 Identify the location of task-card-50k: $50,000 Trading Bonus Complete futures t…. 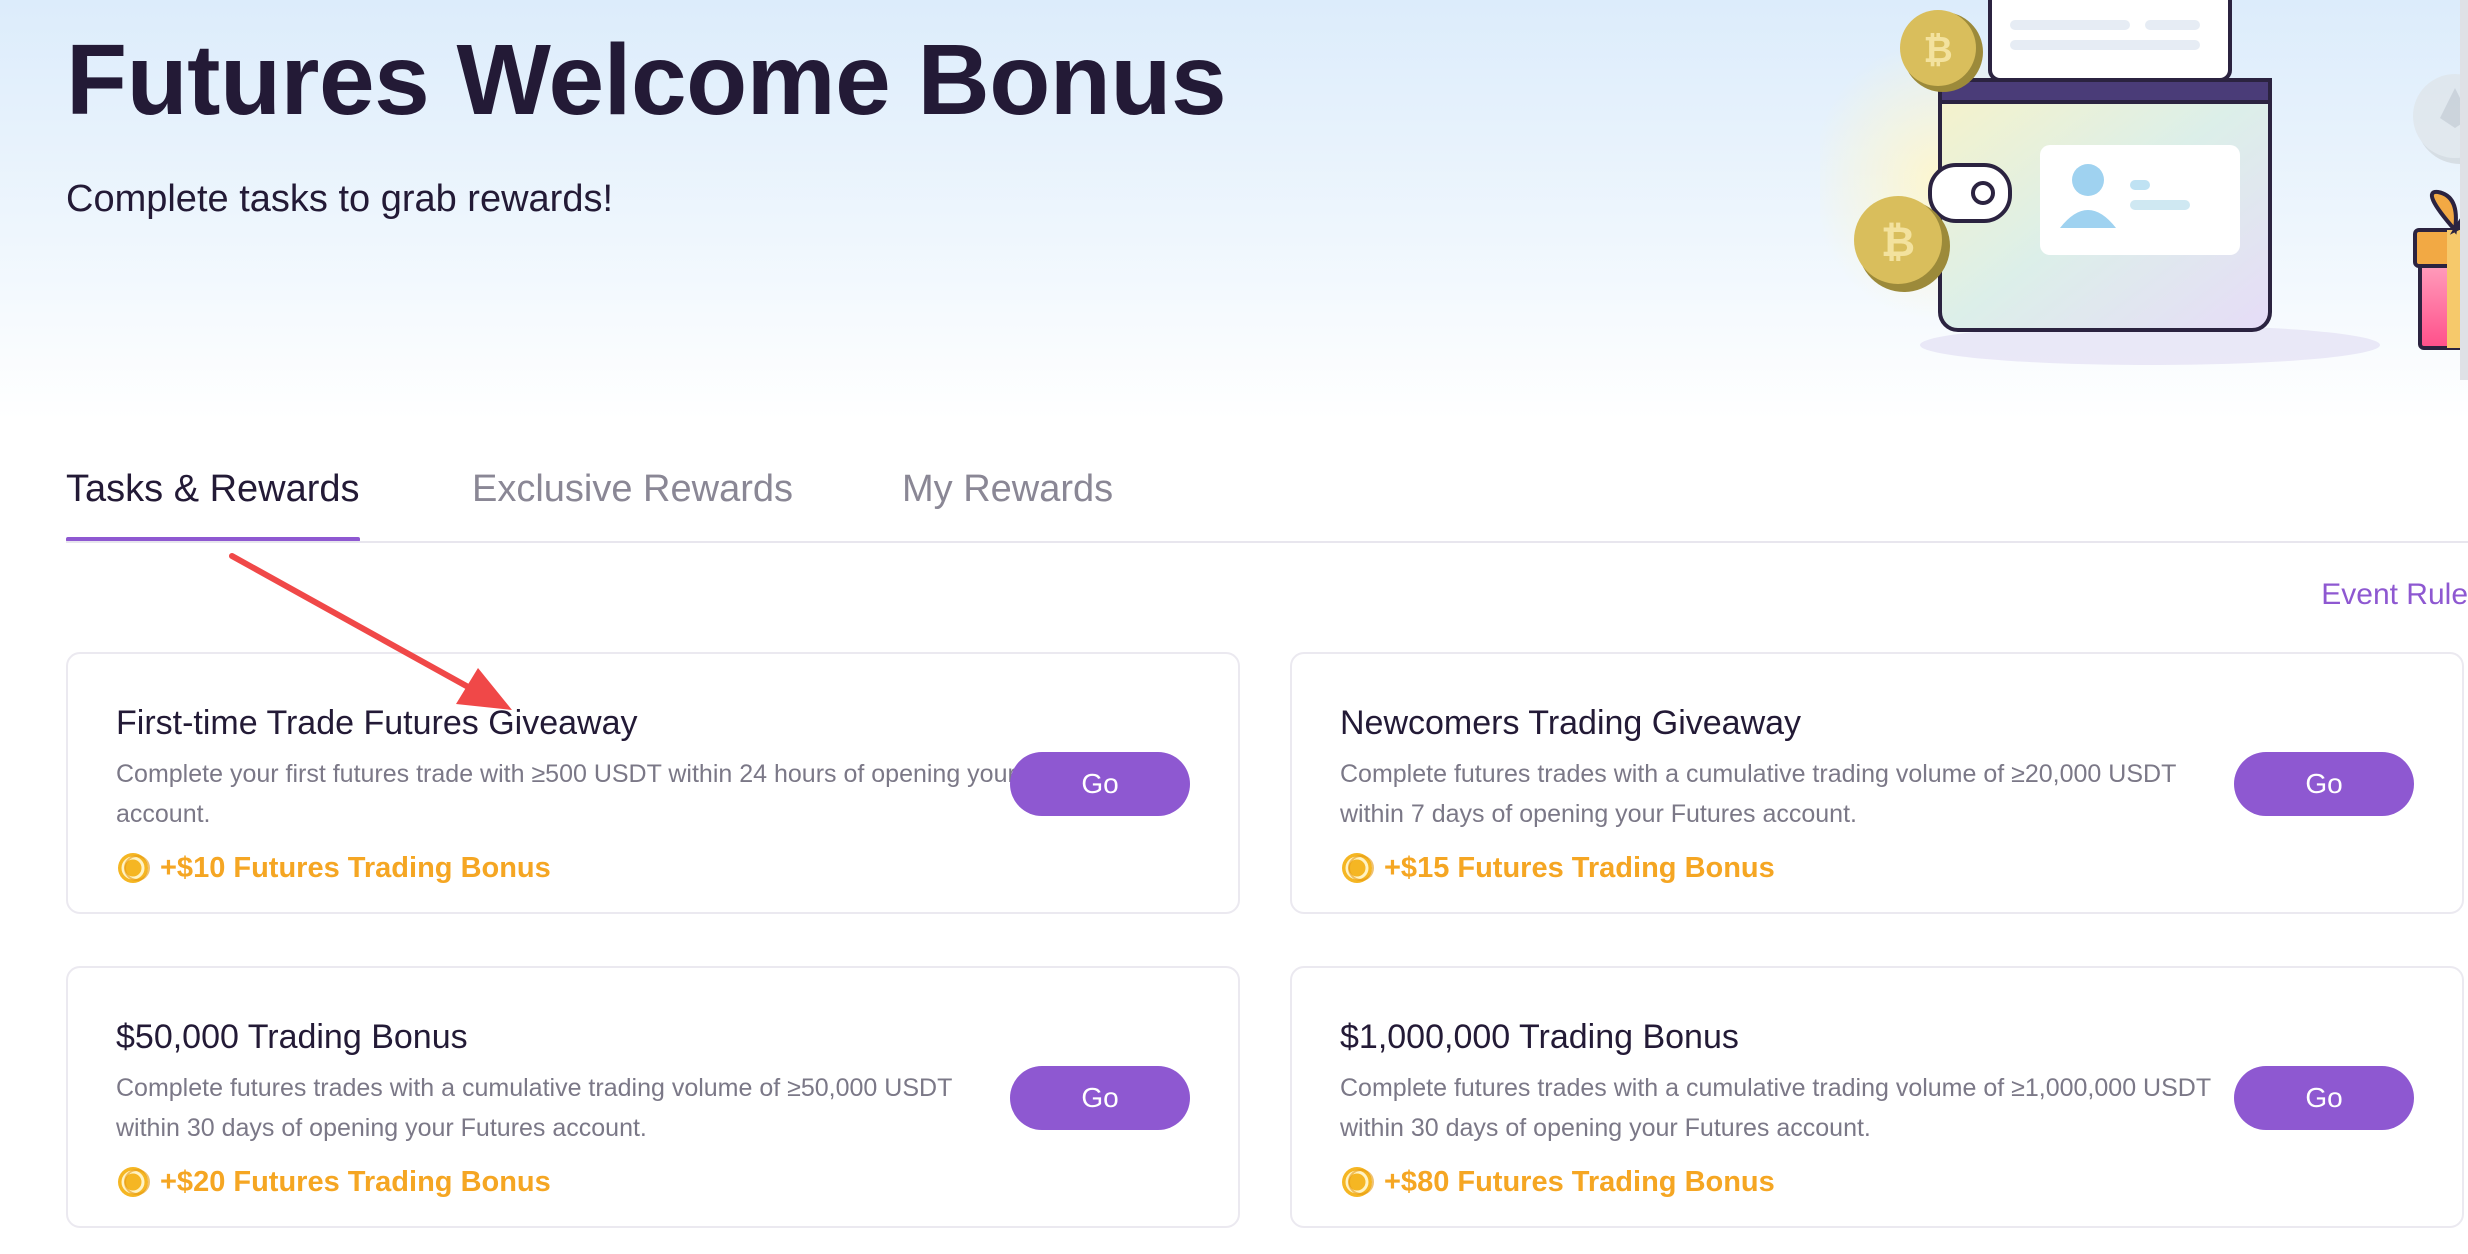
(653, 1097).